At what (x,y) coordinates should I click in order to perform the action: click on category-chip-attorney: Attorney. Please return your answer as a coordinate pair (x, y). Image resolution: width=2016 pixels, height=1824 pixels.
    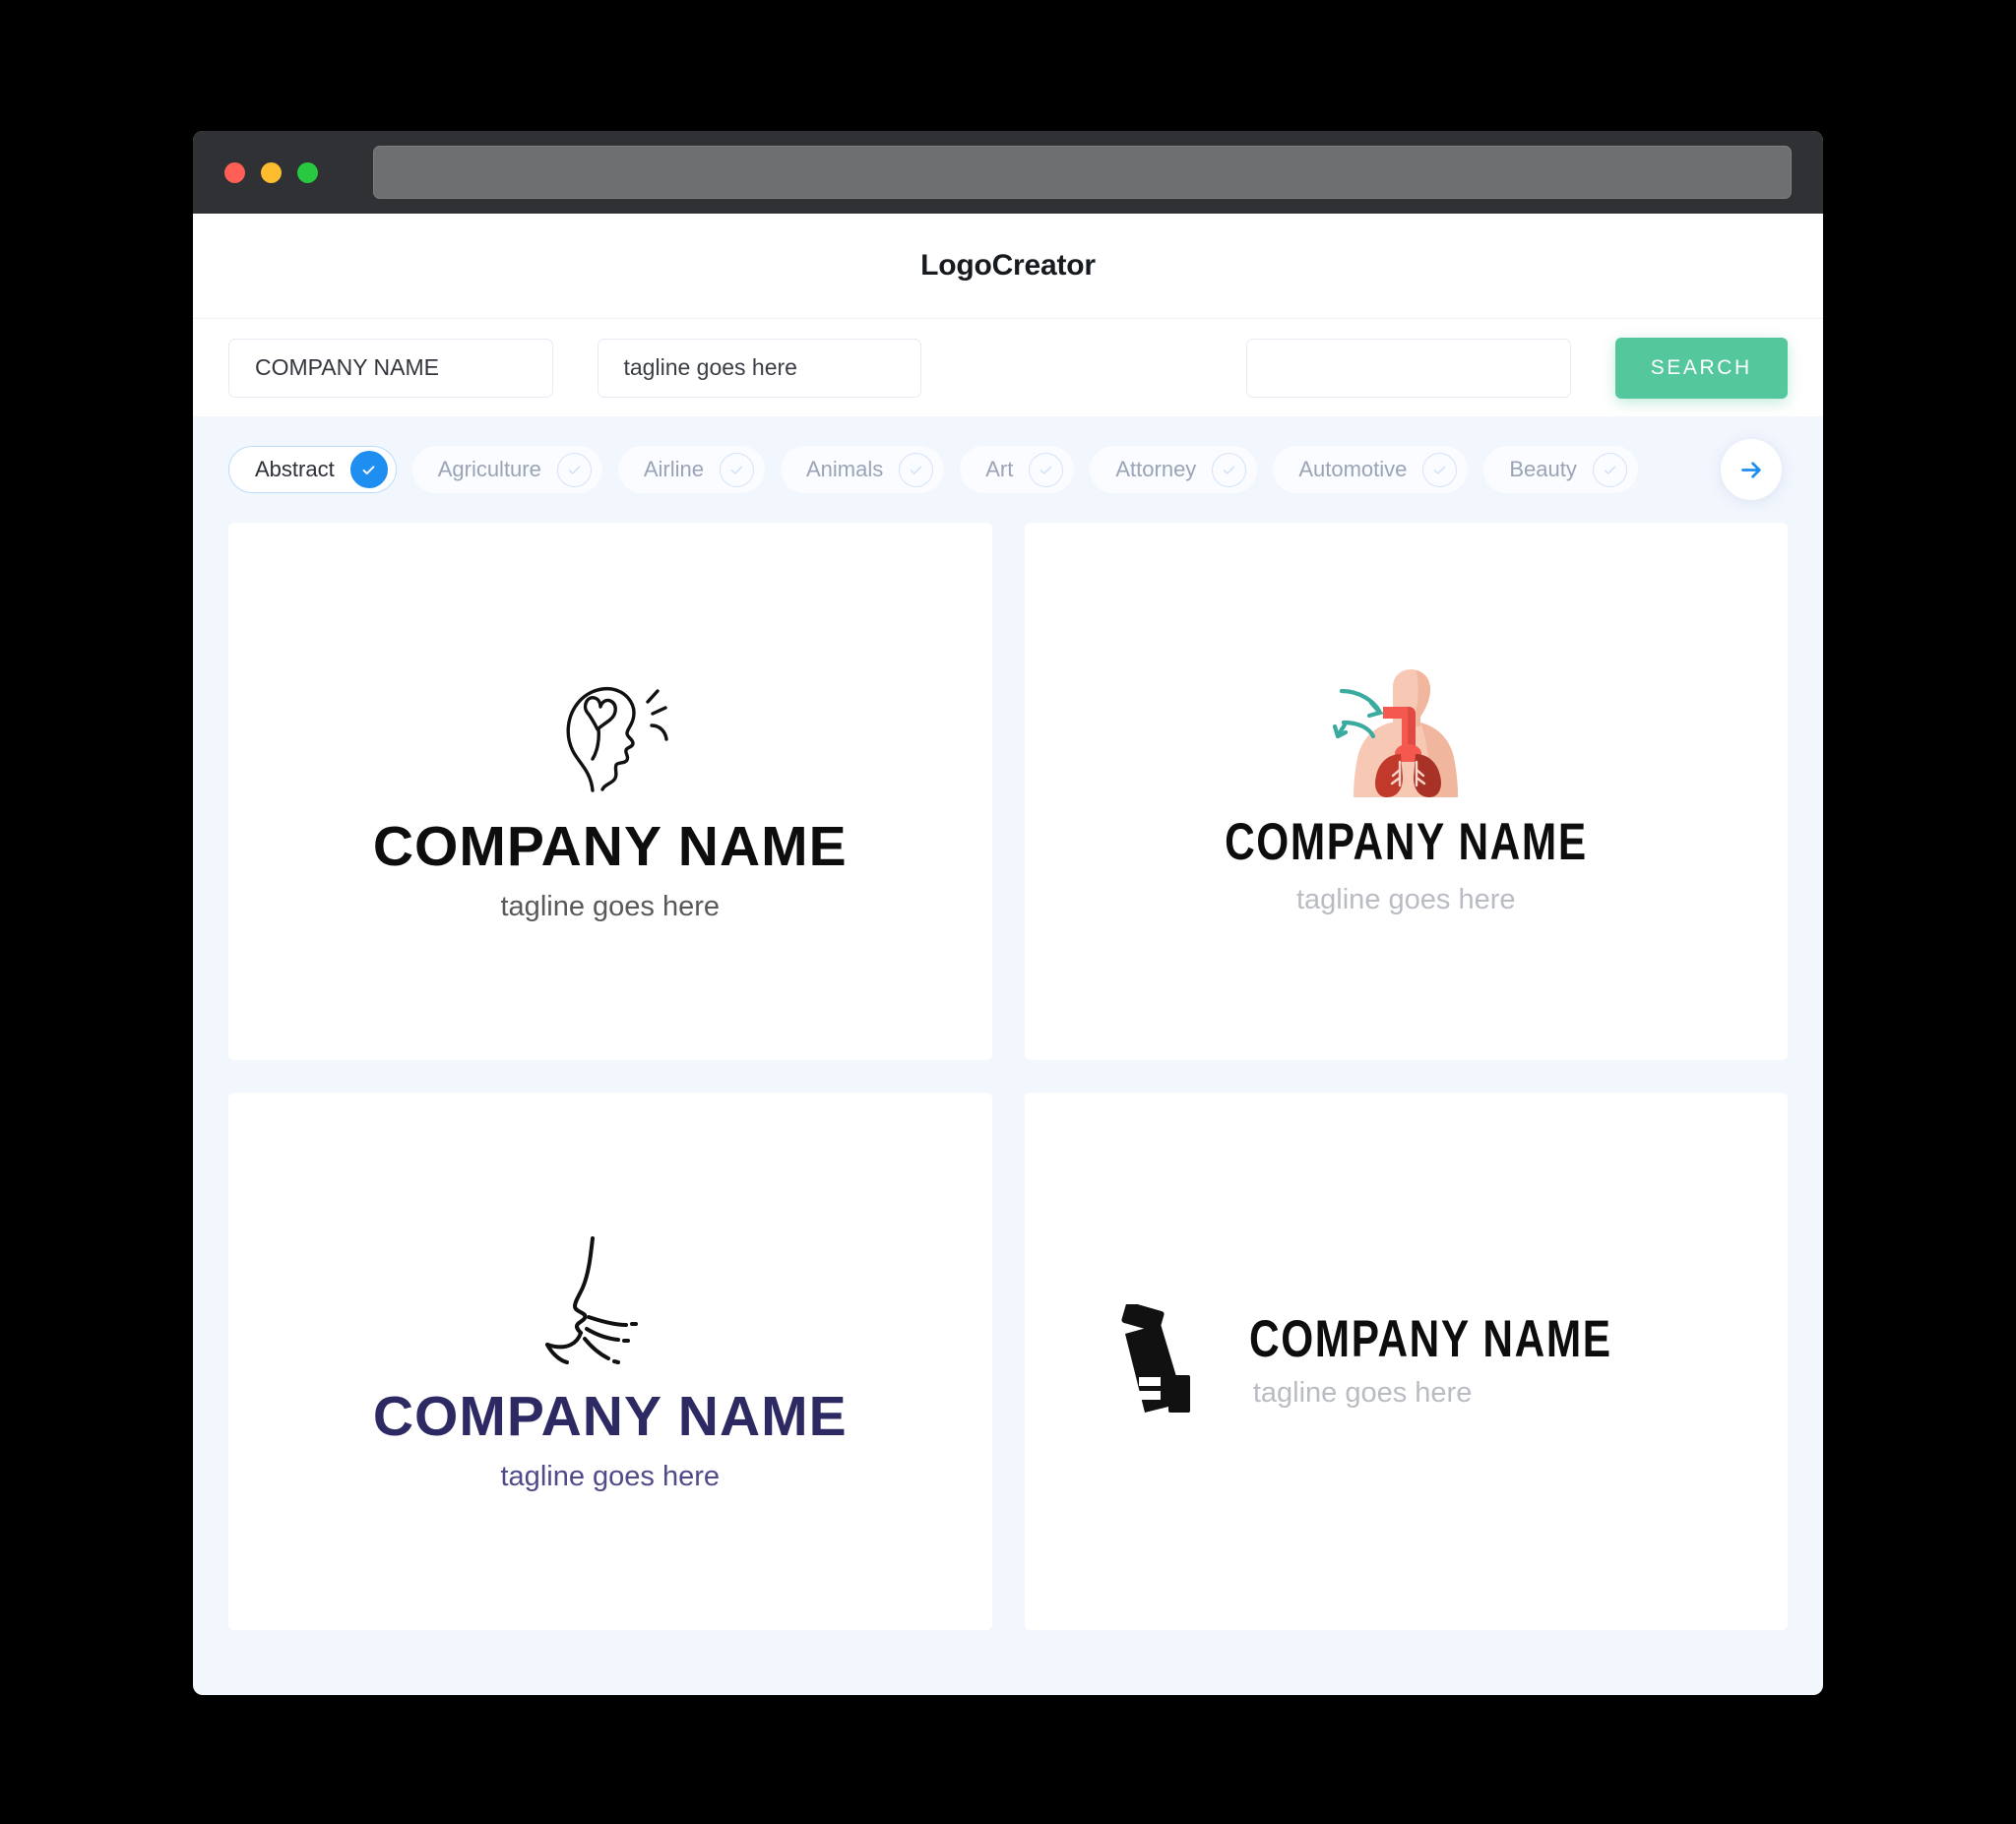
    Looking at the image, I should click on (1174, 469).